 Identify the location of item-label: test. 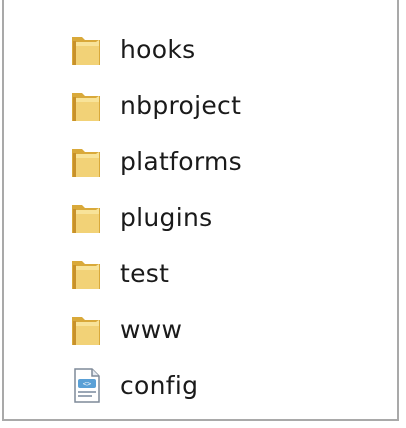
(145, 273).